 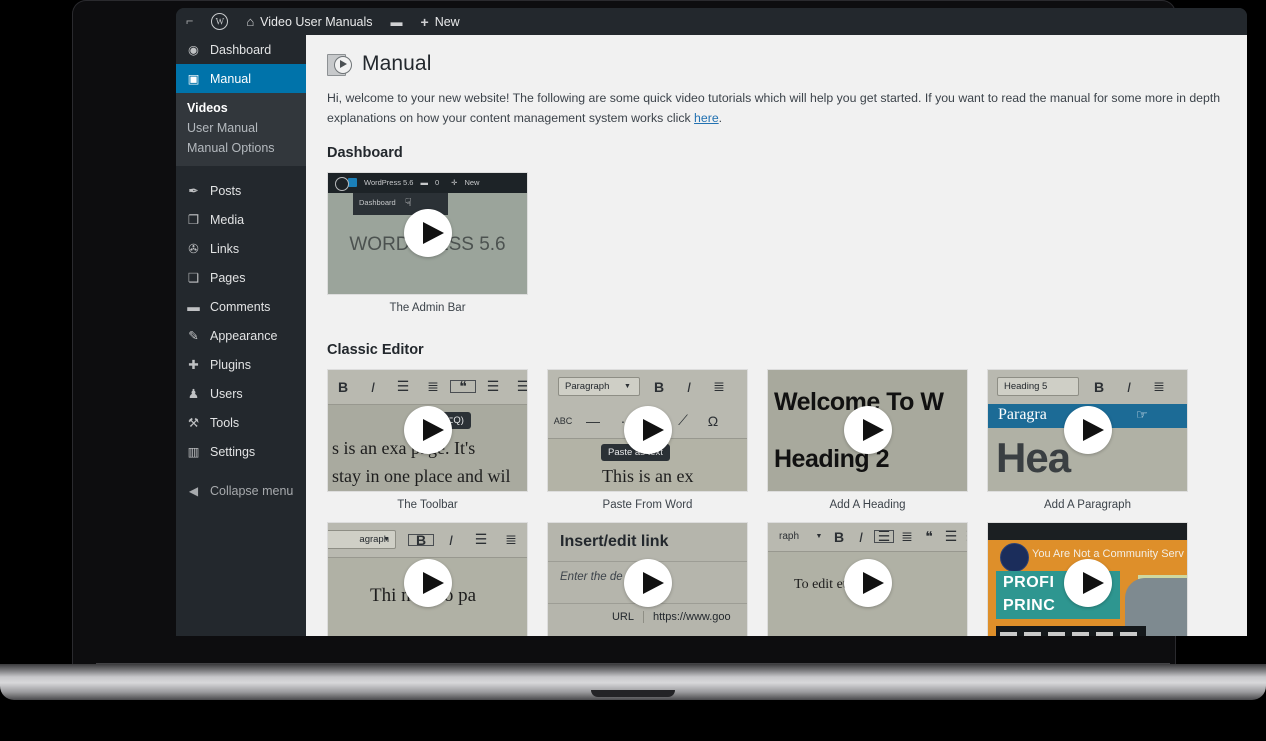 I want to click on sidebar-item-label: Tools, so click(x=225, y=422).